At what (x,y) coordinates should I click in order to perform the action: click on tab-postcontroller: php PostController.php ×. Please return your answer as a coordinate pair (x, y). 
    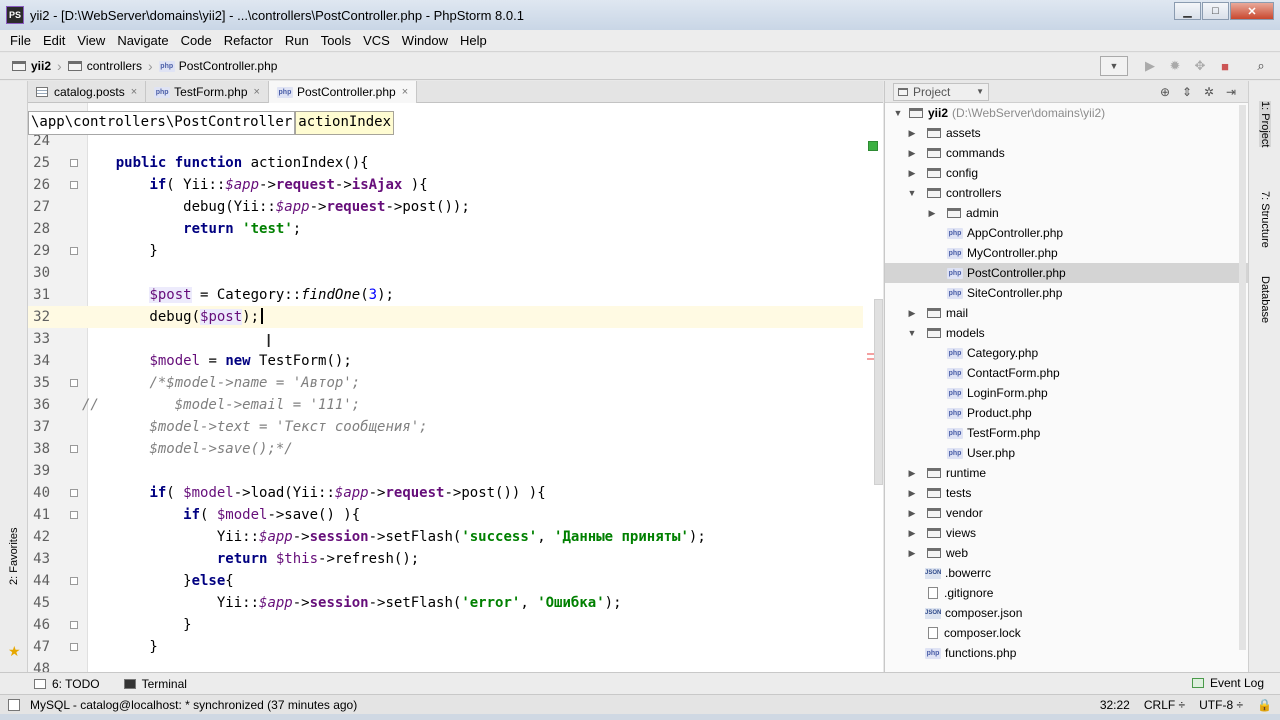
    Looking at the image, I should click on (343, 92).